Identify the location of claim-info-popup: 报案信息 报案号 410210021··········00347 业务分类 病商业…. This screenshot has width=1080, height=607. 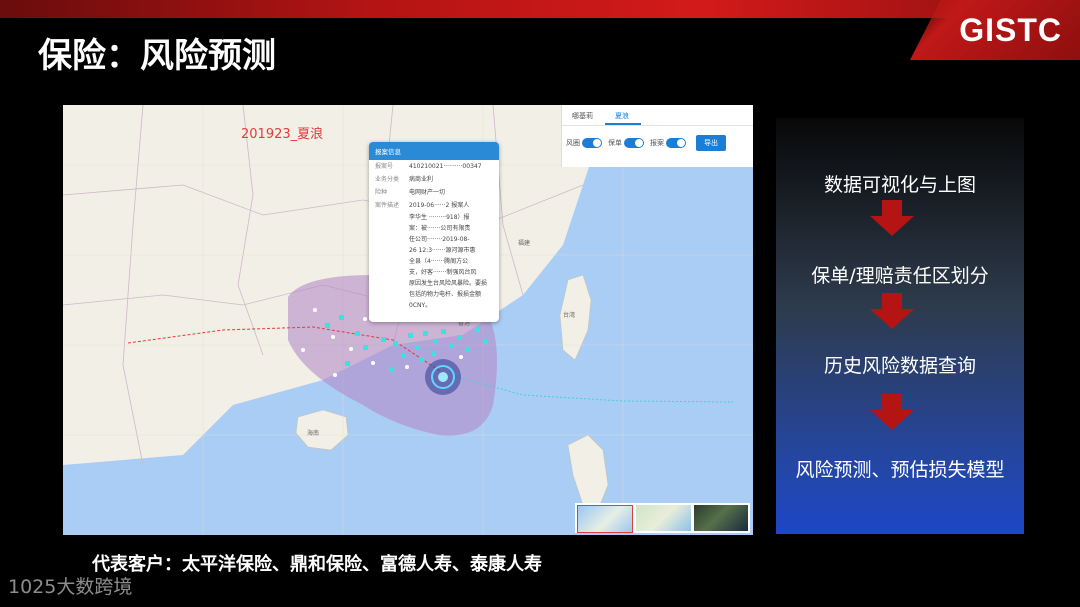
(434, 232).